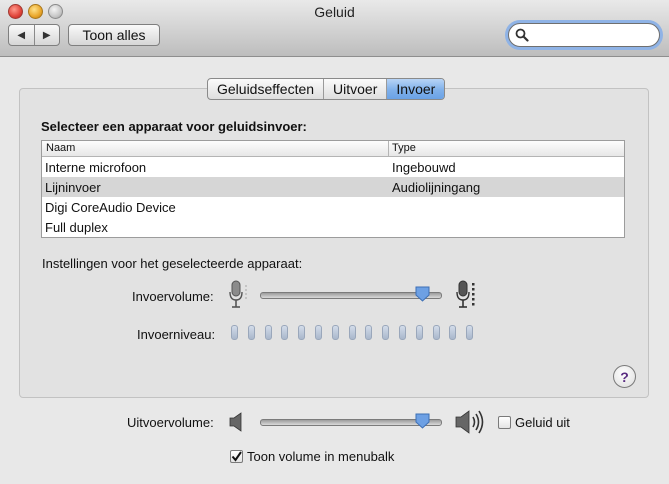 Image resolution: width=669 pixels, height=484 pixels. I want to click on column-header-name: Naam, so click(60, 148).